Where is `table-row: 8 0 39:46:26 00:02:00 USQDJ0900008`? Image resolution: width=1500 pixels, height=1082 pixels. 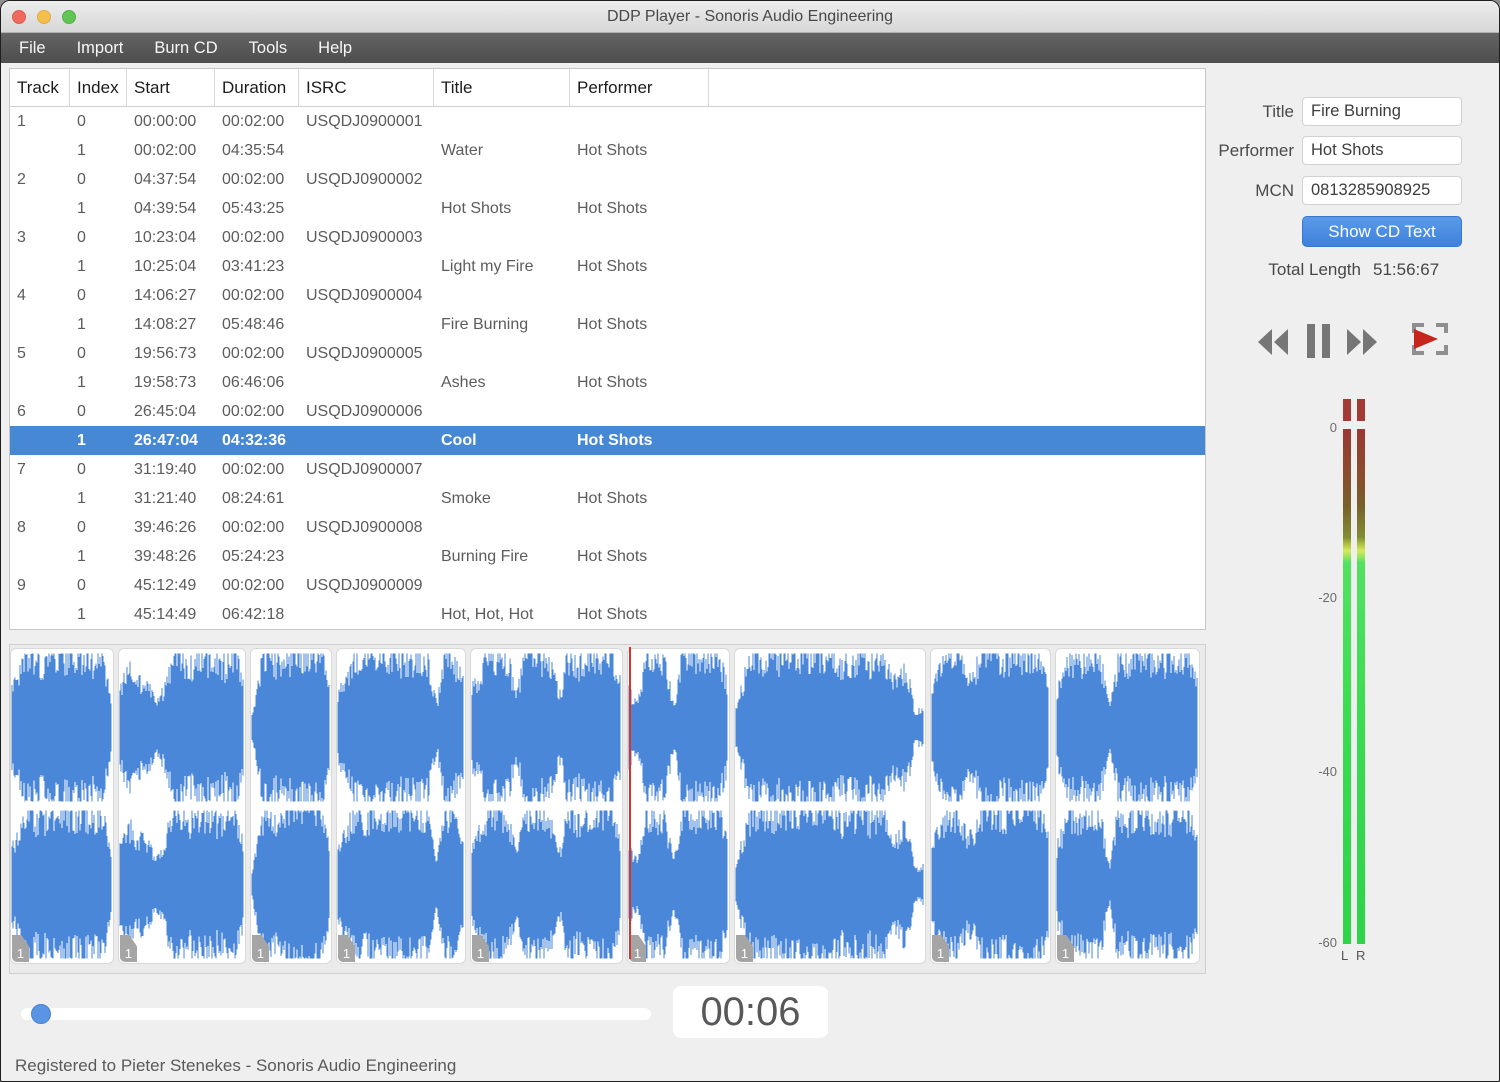
table-row: 8 0 39:46:26 00:02:00 USQDJ0900008 is located at coordinates (607, 527).